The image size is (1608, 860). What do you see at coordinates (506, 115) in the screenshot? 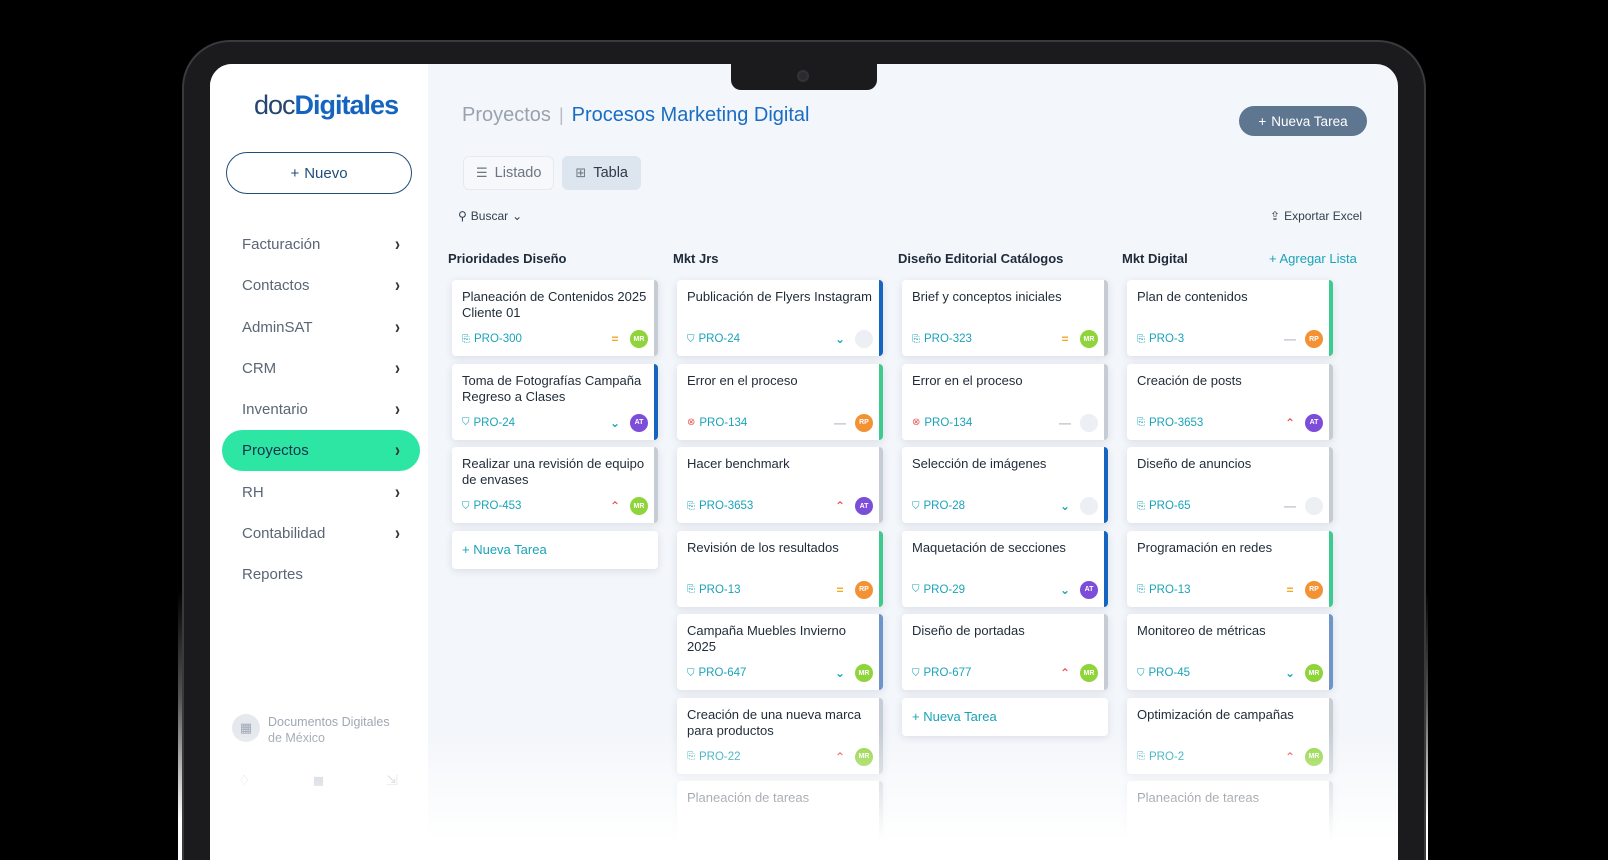
I see `breadcrumb-parent: Proyectos` at bounding box center [506, 115].